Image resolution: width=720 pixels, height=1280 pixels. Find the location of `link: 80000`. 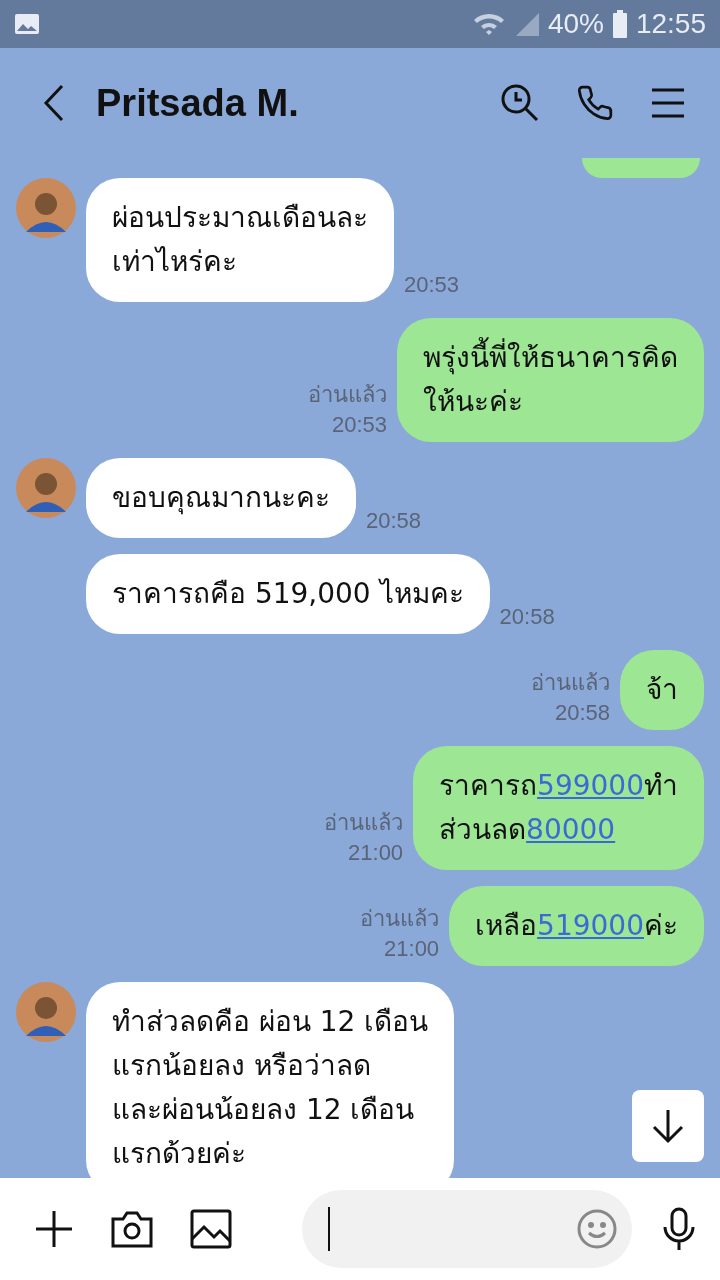

link: 80000 is located at coordinates (571, 829).